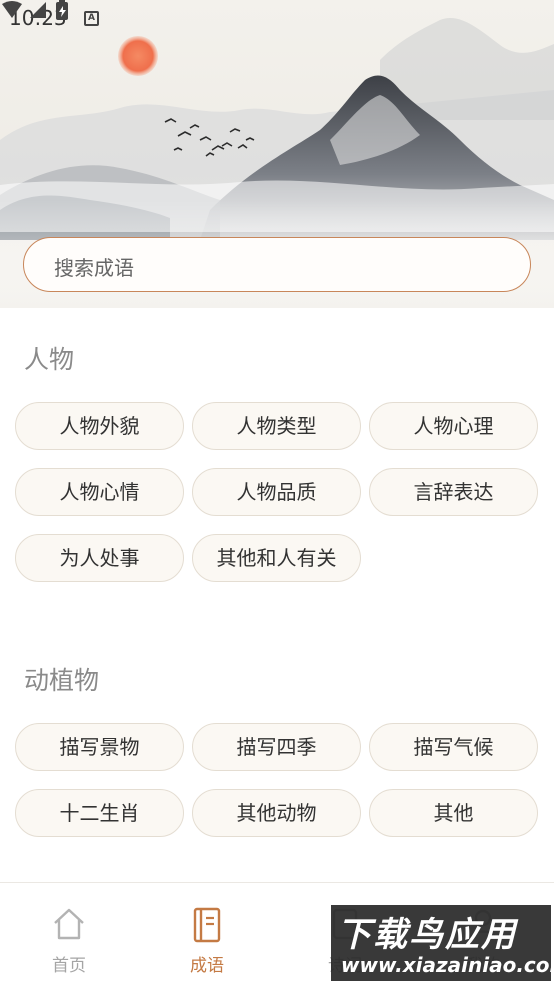  I want to click on search-input: 搜索成语, so click(277, 264).